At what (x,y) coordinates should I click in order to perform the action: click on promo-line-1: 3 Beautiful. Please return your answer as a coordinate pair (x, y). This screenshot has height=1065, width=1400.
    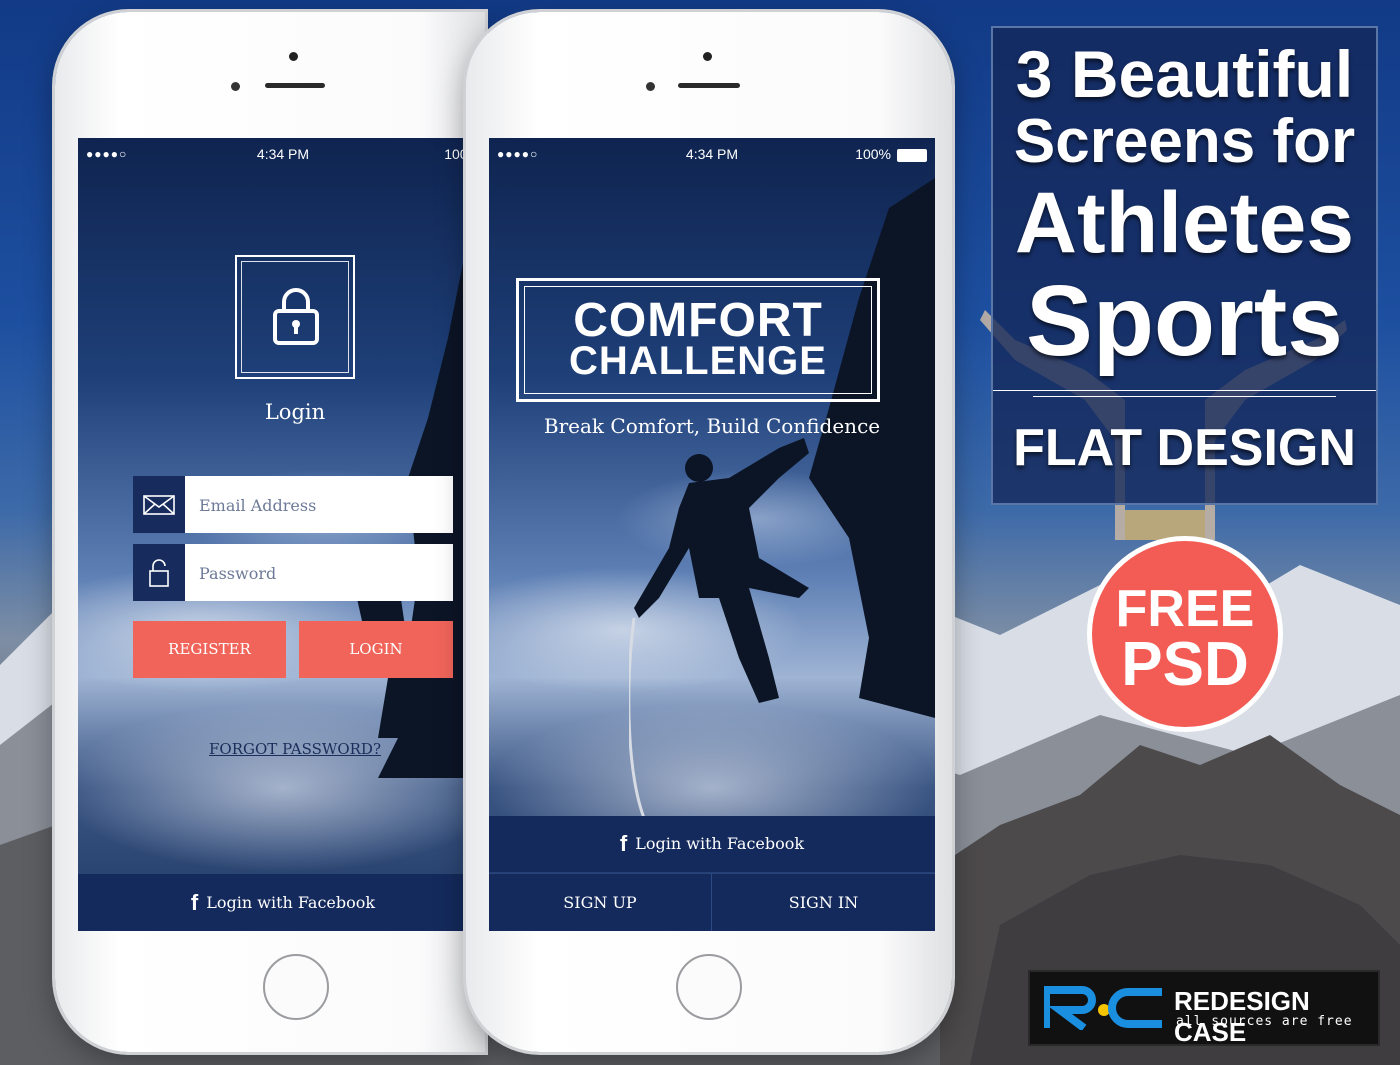
    Looking at the image, I should click on (1184, 74).